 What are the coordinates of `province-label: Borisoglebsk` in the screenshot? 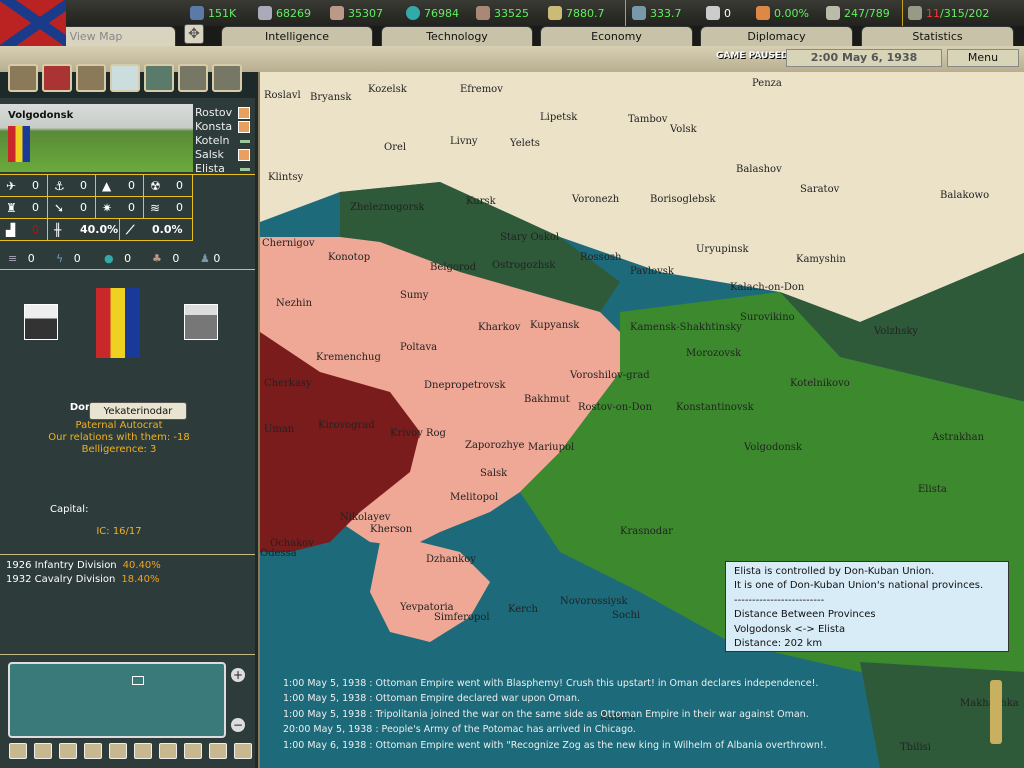 It's located at (683, 199).